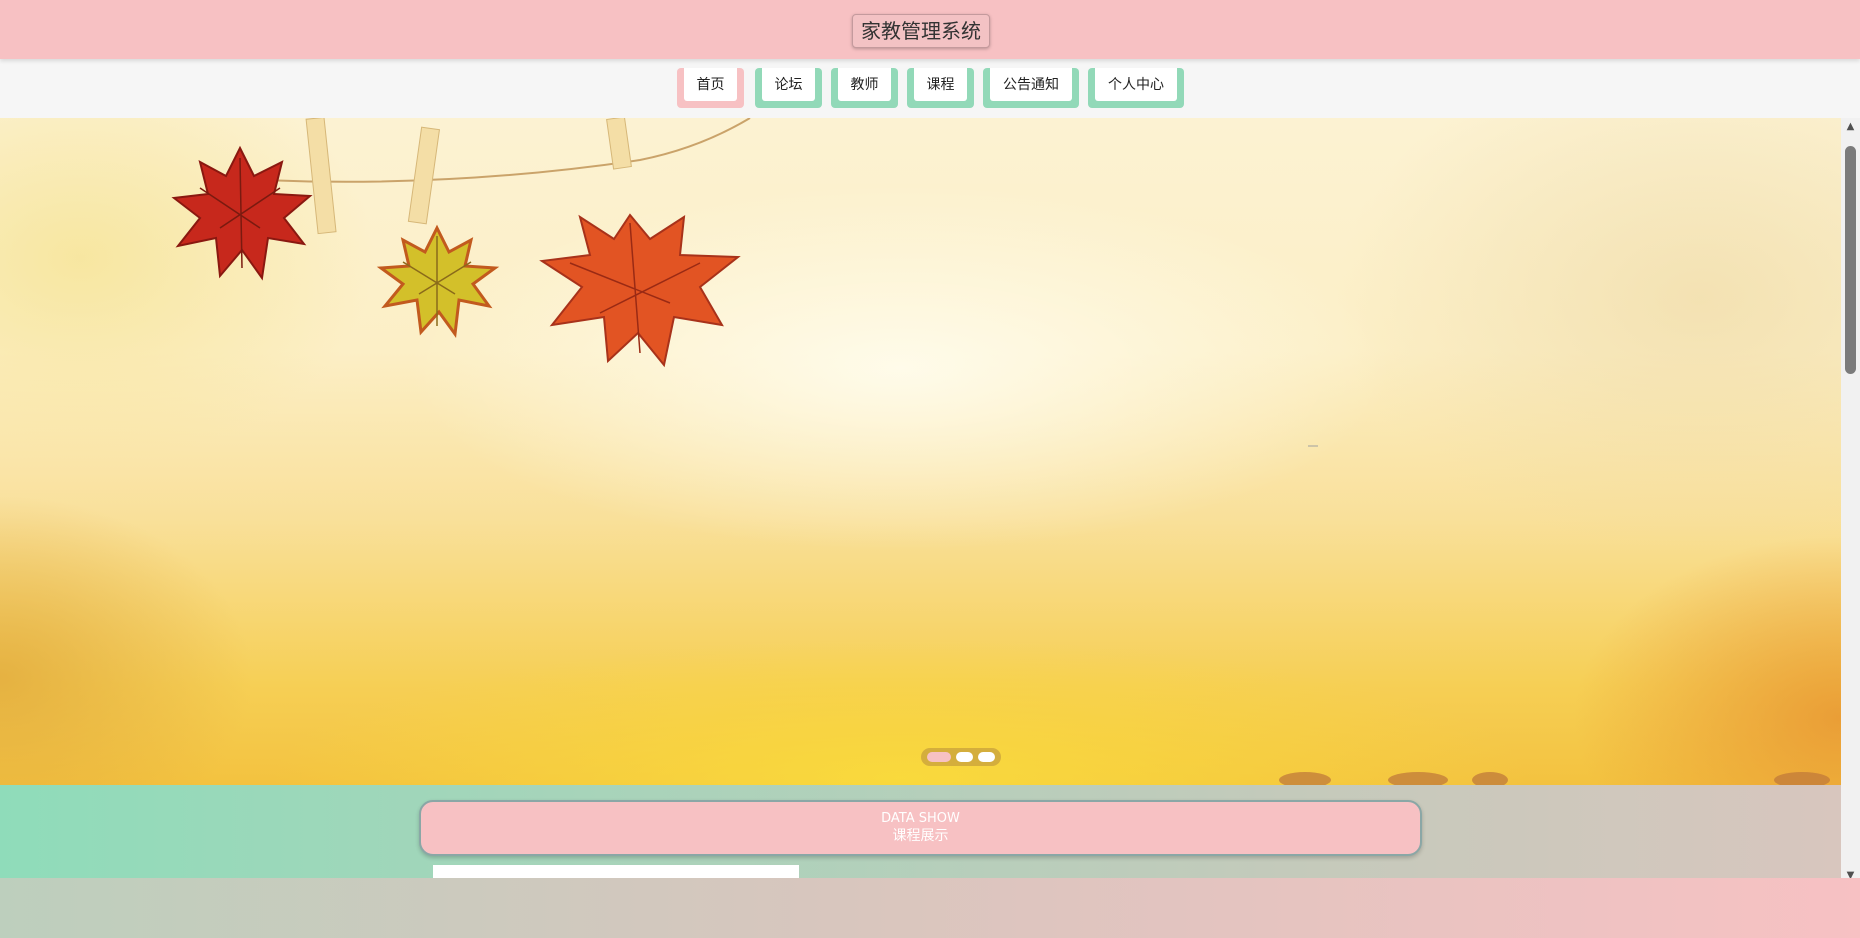  Describe the element at coordinates (506, 150) in the screenshot. I see `clothesline` at that location.